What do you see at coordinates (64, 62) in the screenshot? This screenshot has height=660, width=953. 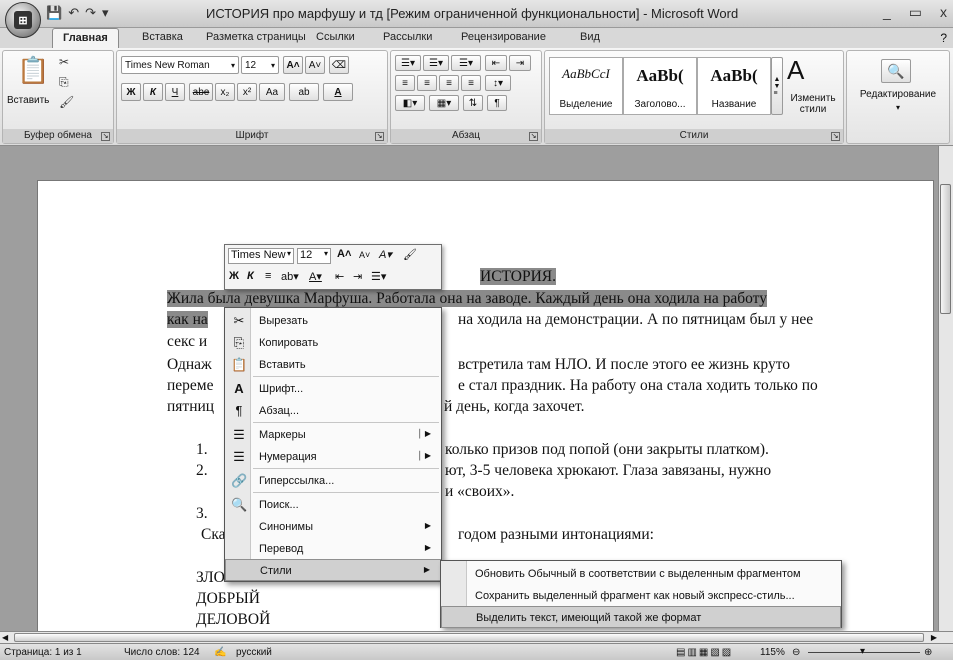 I see `cut-icon: ✂` at bounding box center [64, 62].